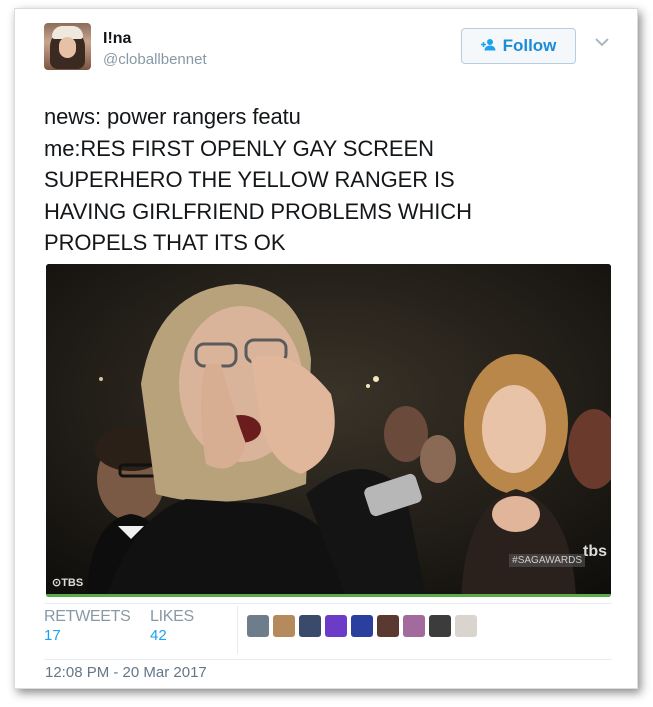  I want to click on liker-avatars, so click(362, 627).